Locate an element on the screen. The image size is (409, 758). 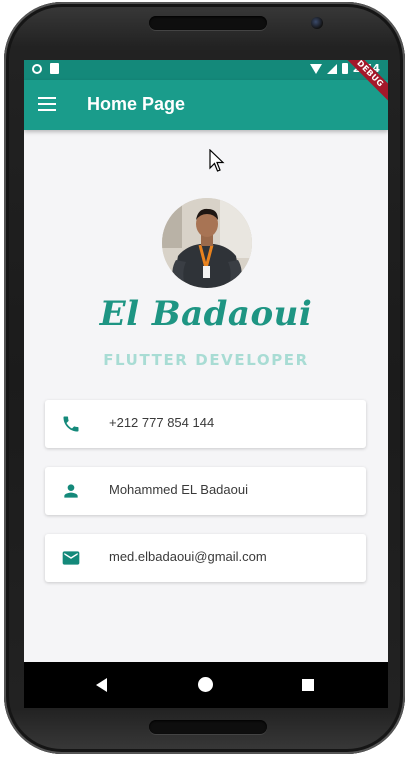
notification-circle-icon is located at coordinates (37, 68).